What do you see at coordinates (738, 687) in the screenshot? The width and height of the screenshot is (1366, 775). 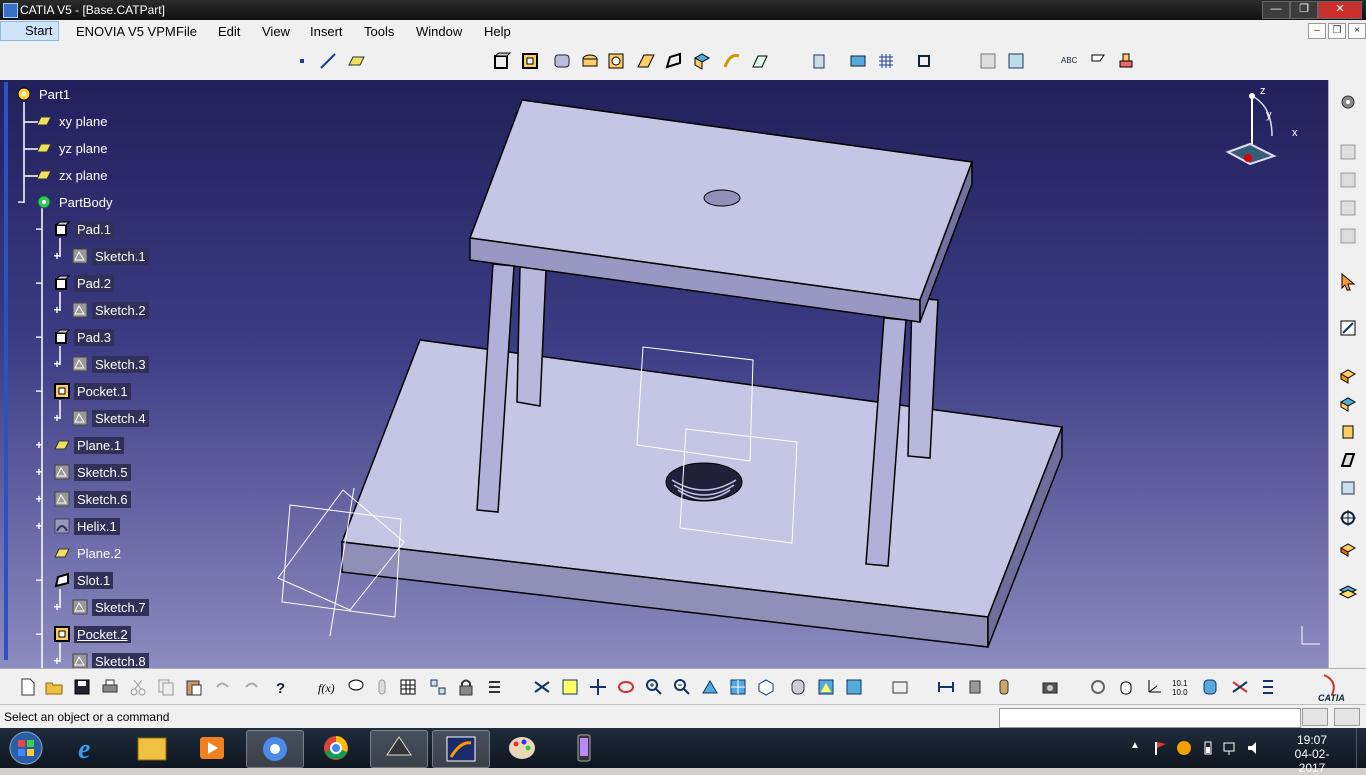 I see `multi-view-icon` at bounding box center [738, 687].